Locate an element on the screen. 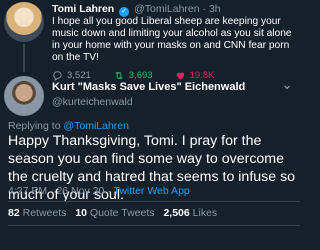  retweets-stat: 82 Retweets is located at coordinates (37, 213).